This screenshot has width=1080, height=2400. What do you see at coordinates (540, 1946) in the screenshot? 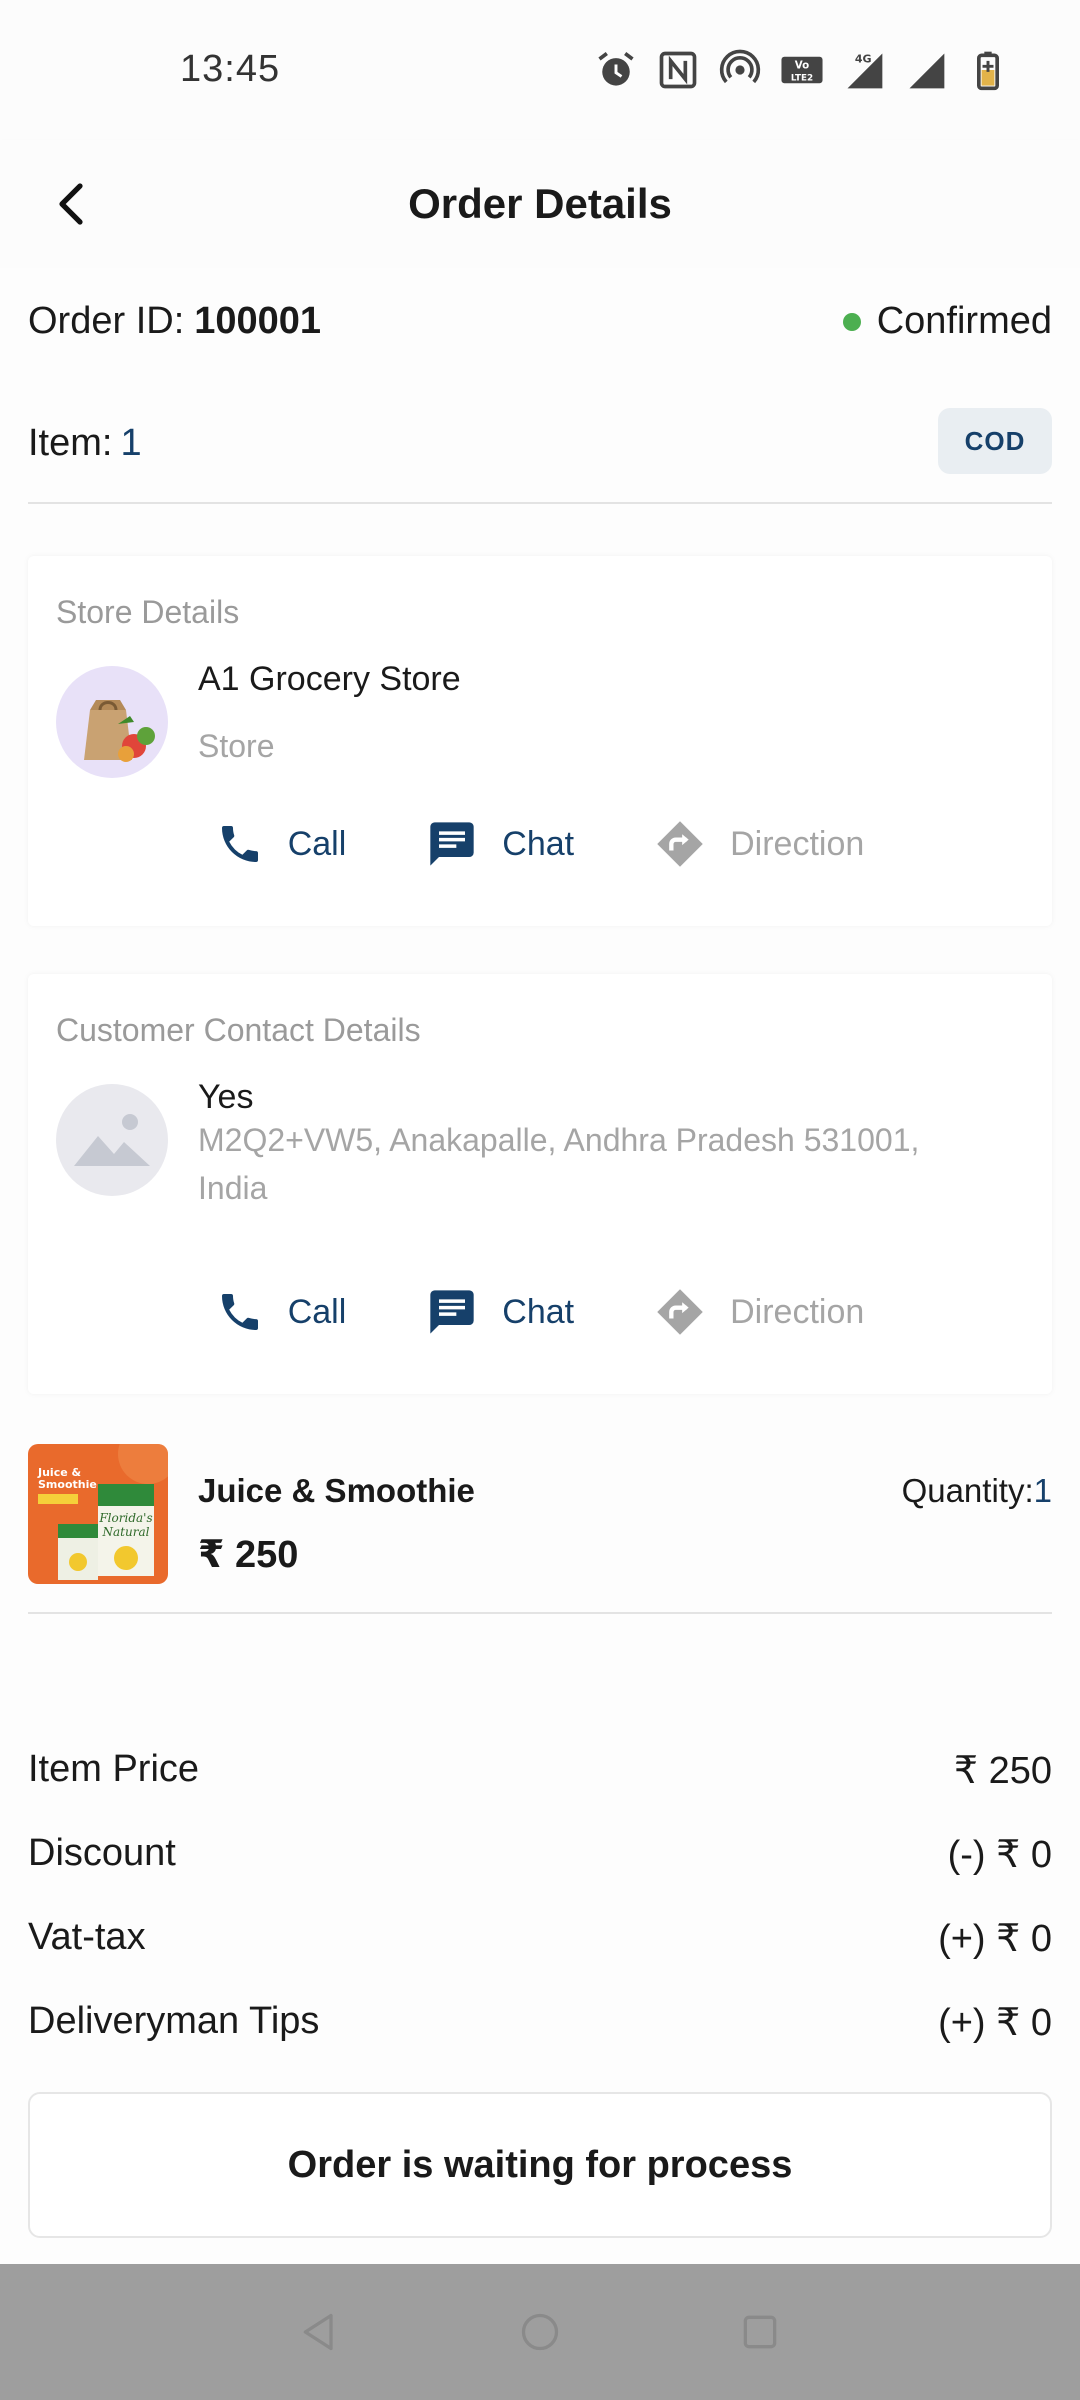
I see `summary-row-vat-tax: Vat-tax (+) ₹ 0` at bounding box center [540, 1946].